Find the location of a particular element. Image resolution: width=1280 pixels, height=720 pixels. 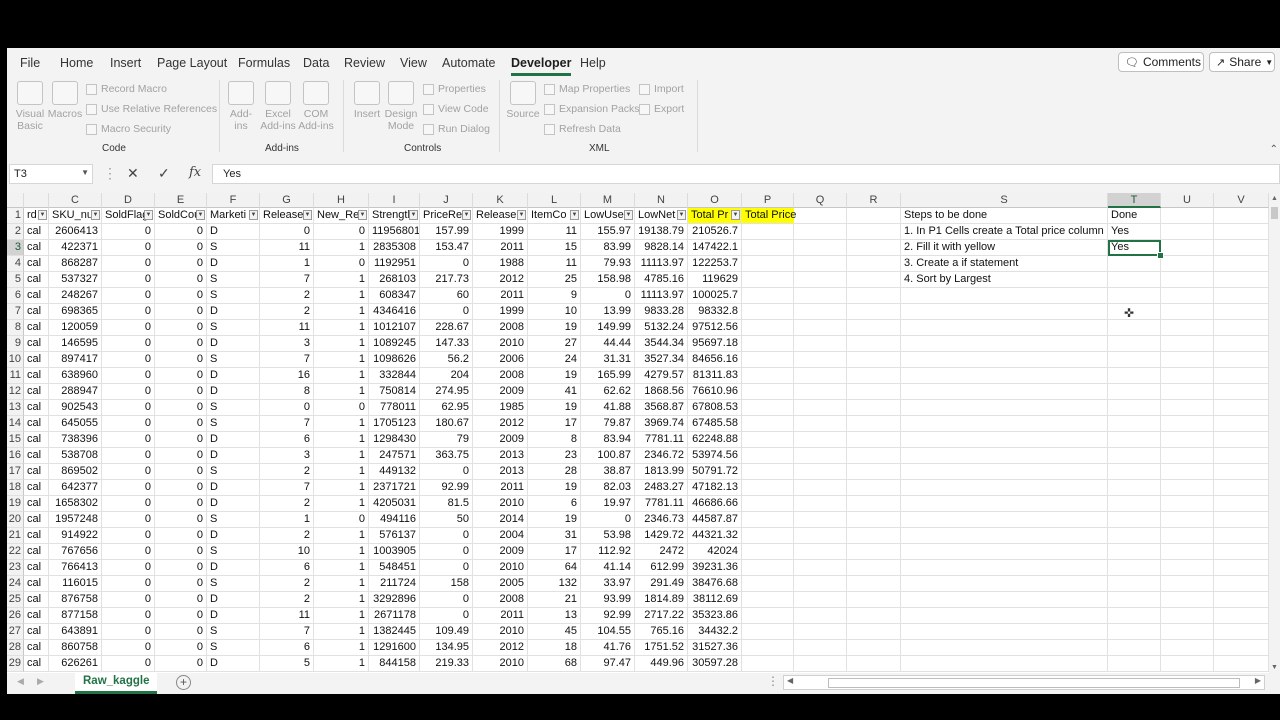

table-cell: 2008 is located at coordinates (500, 376).